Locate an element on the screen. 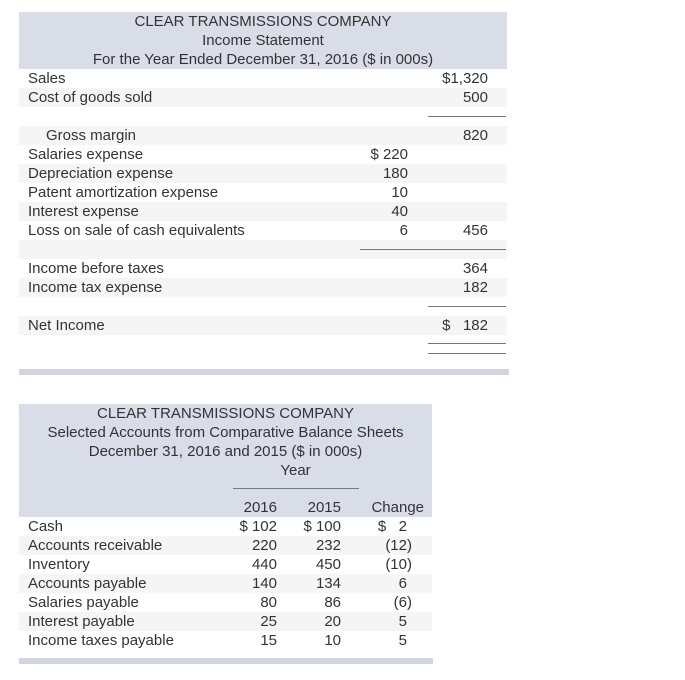  value-change: 6 is located at coordinates (402, 583).